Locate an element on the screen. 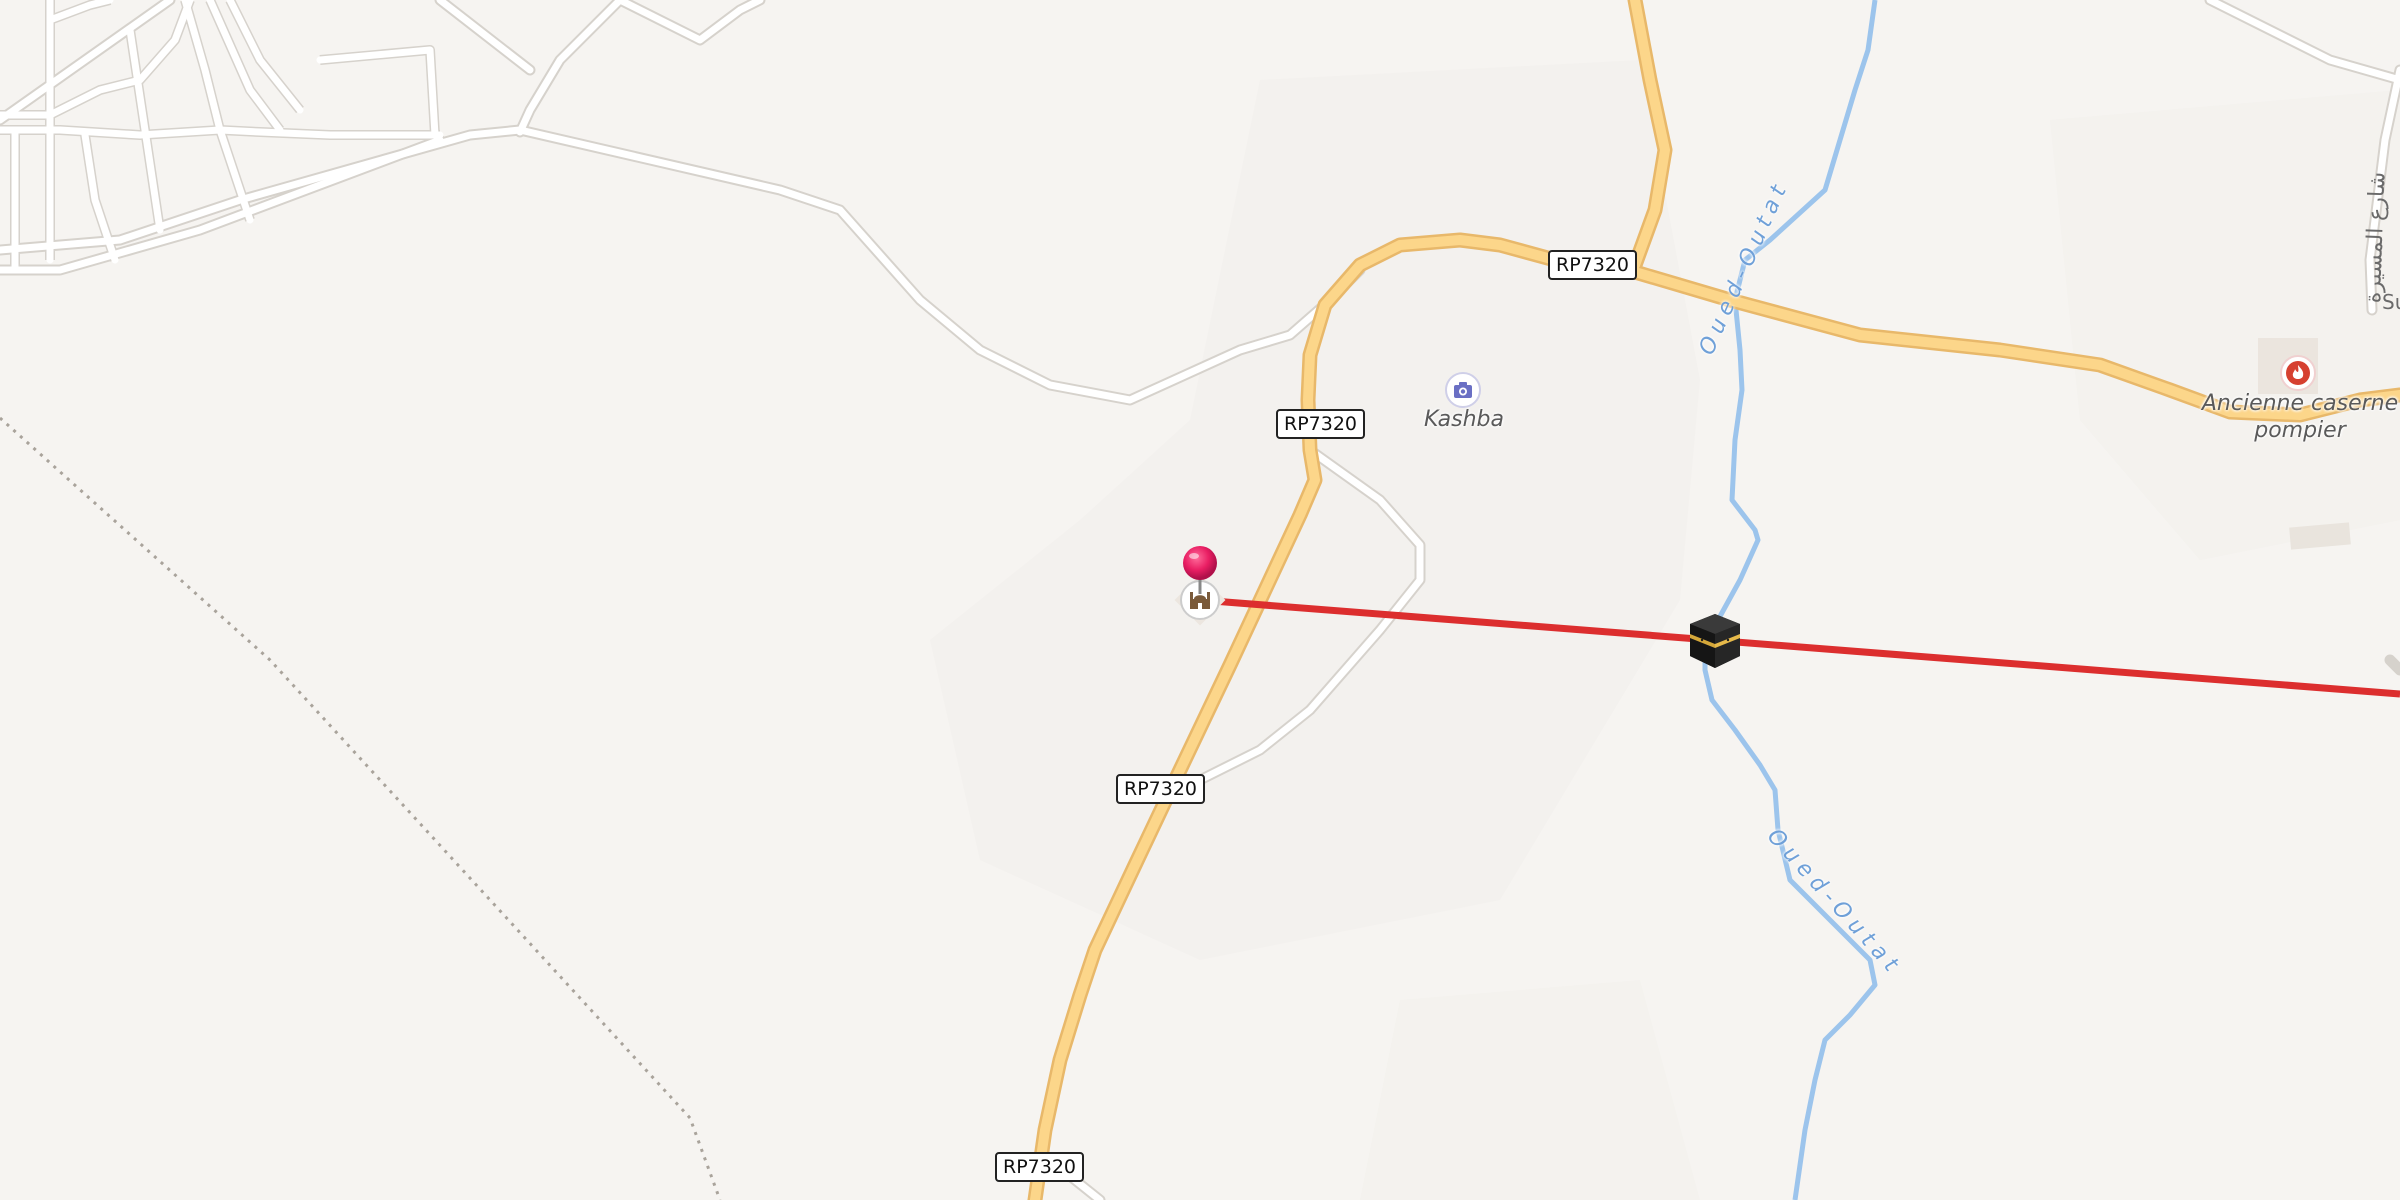 This screenshot has width=2400, height=1200. kaaba-marker is located at coordinates (1715, 641).